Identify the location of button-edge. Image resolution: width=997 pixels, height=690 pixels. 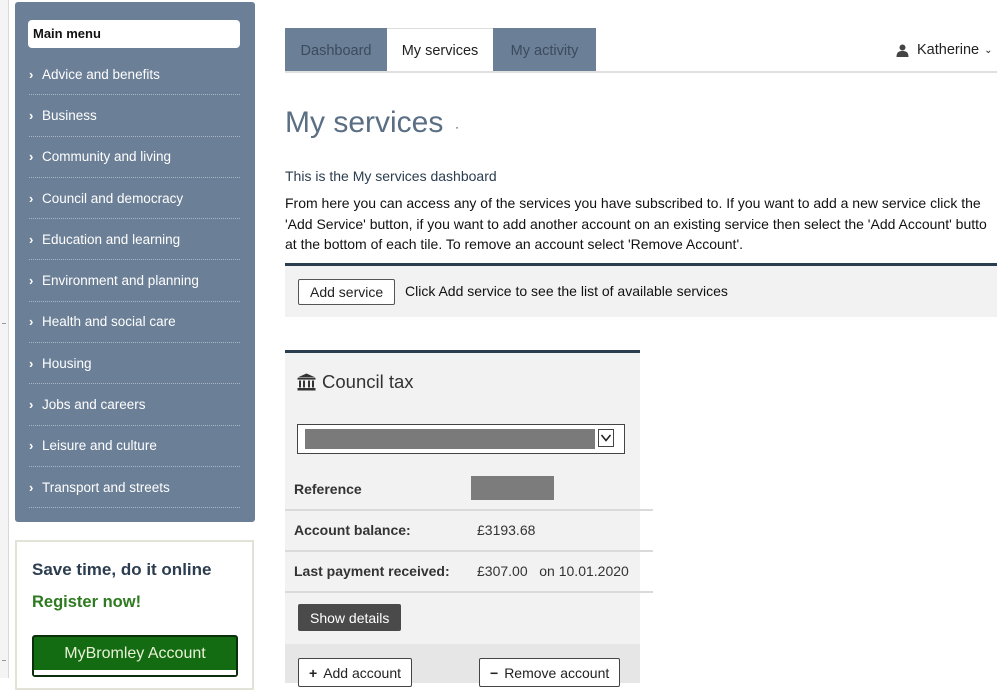
(135, 672).